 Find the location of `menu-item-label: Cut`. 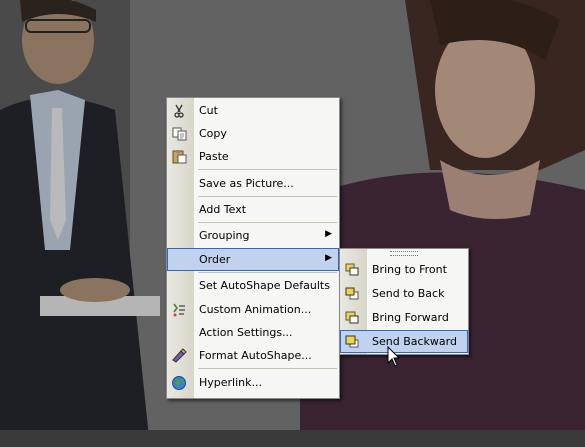

menu-item-label: Cut is located at coordinates (208, 110).